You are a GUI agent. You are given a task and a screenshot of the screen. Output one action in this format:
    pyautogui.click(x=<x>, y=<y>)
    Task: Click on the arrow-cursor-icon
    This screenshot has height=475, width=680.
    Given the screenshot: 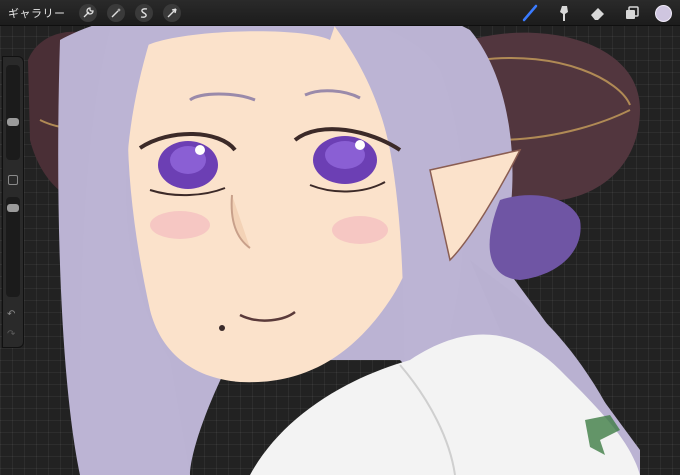 What is the action you would take?
    pyautogui.click(x=172, y=12)
    